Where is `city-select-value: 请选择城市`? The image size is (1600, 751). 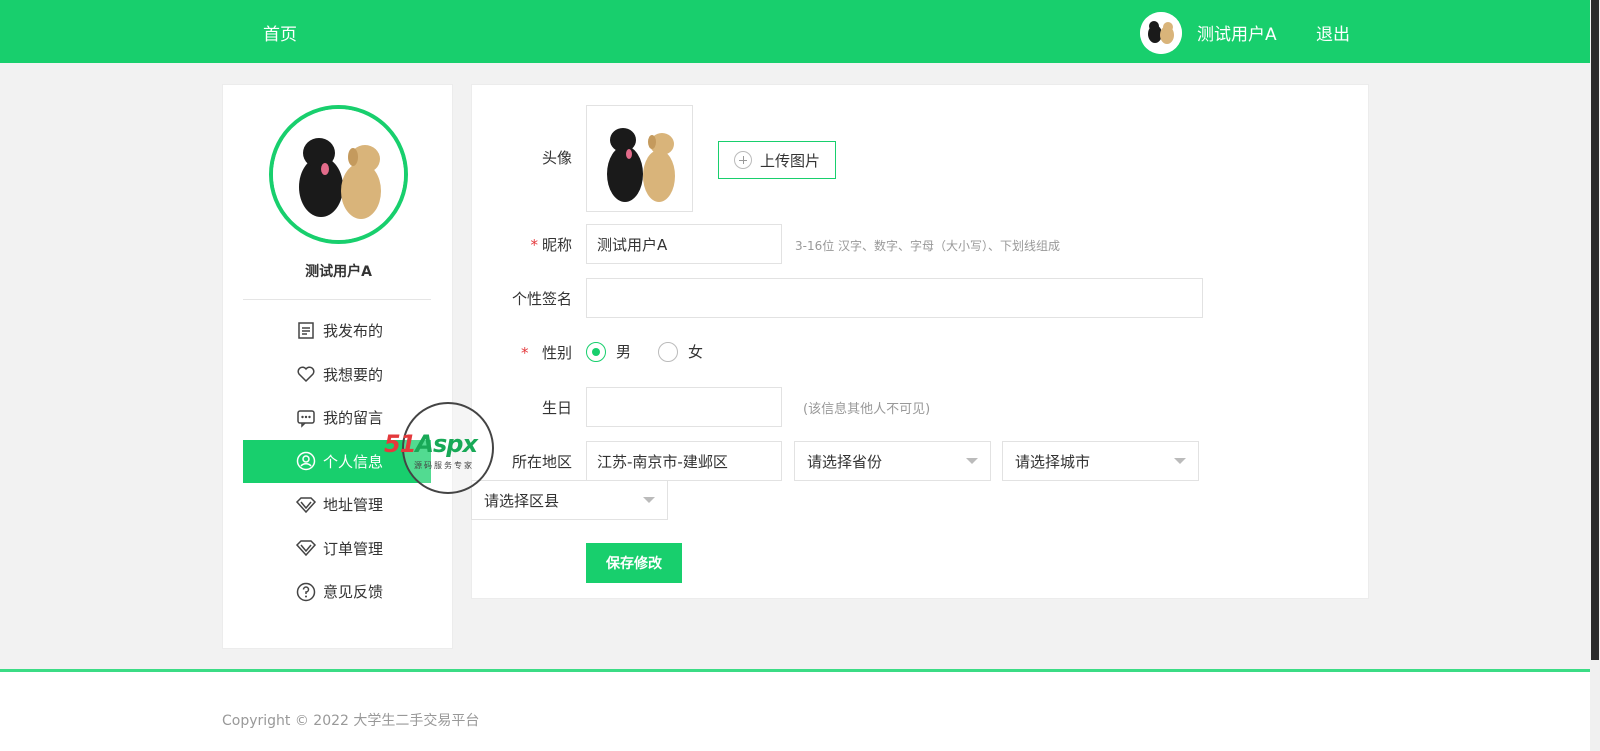
city-select-value: 请选择城市 is located at coordinates (1053, 461).